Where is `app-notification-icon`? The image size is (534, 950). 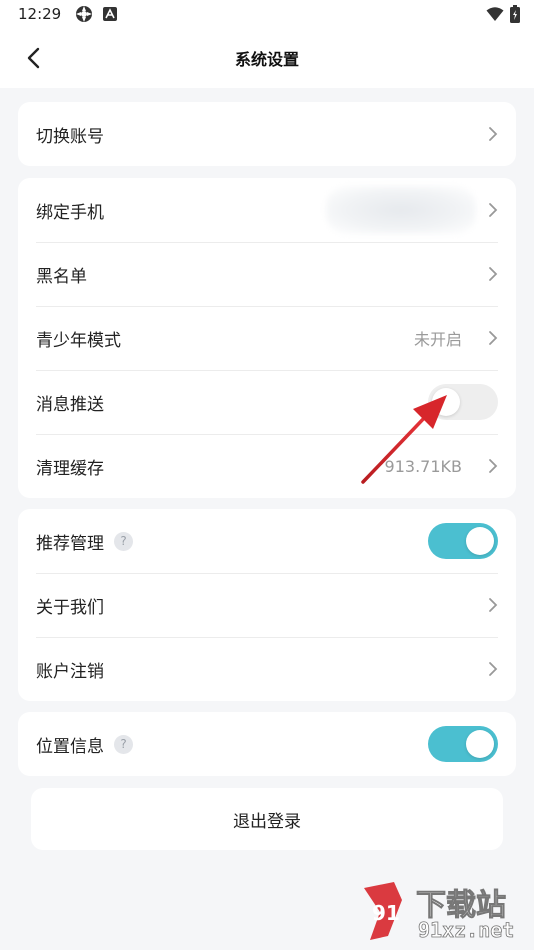 app-notification-icon is located at coordinates (84, 14).